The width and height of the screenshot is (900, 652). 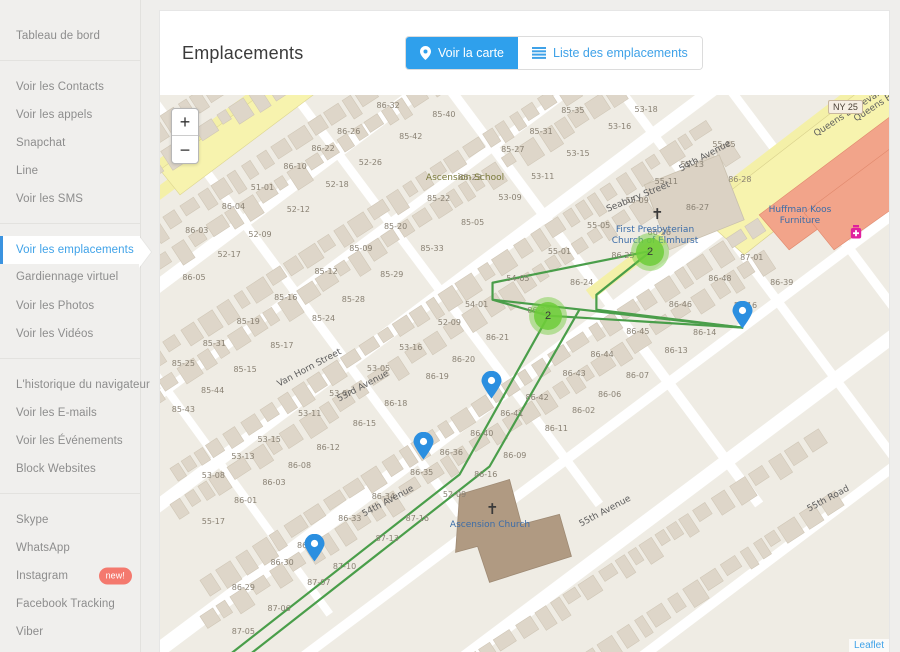 What do you see at coordinates (30, 631) in the screenshot?
I see `sidebar-item-label: Viber` at bounding box center [30, 631].